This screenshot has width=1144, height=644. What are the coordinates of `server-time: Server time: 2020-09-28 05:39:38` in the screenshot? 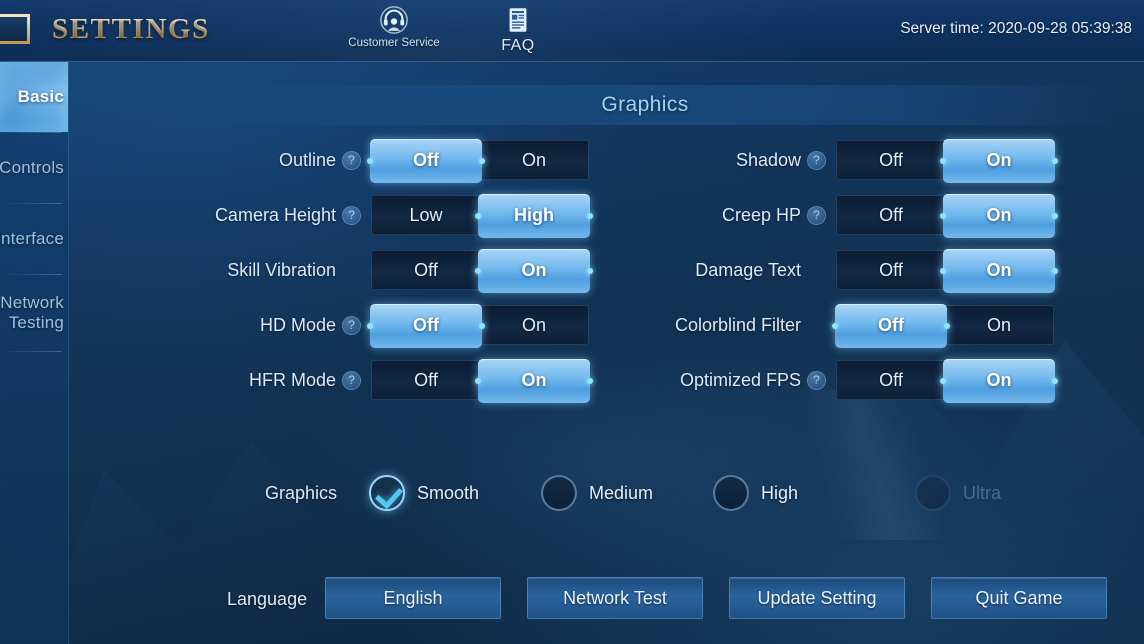 It's located at (1016, 28).